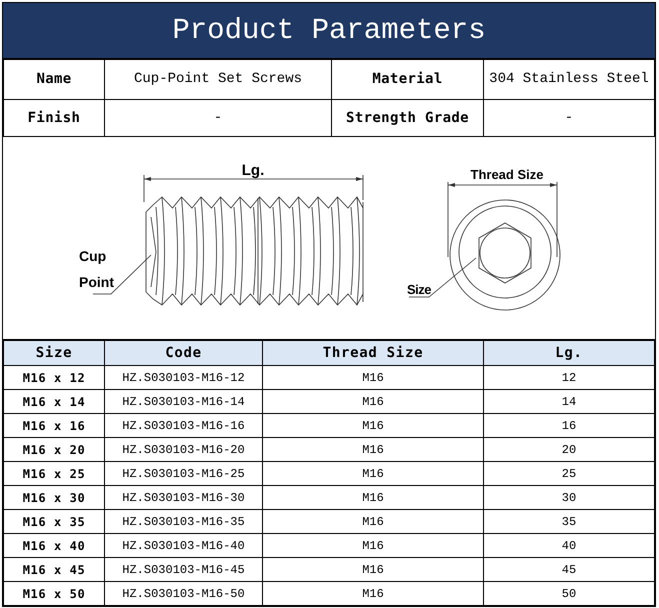  I want to click on column-header: Thread Size, so click(373, 353).